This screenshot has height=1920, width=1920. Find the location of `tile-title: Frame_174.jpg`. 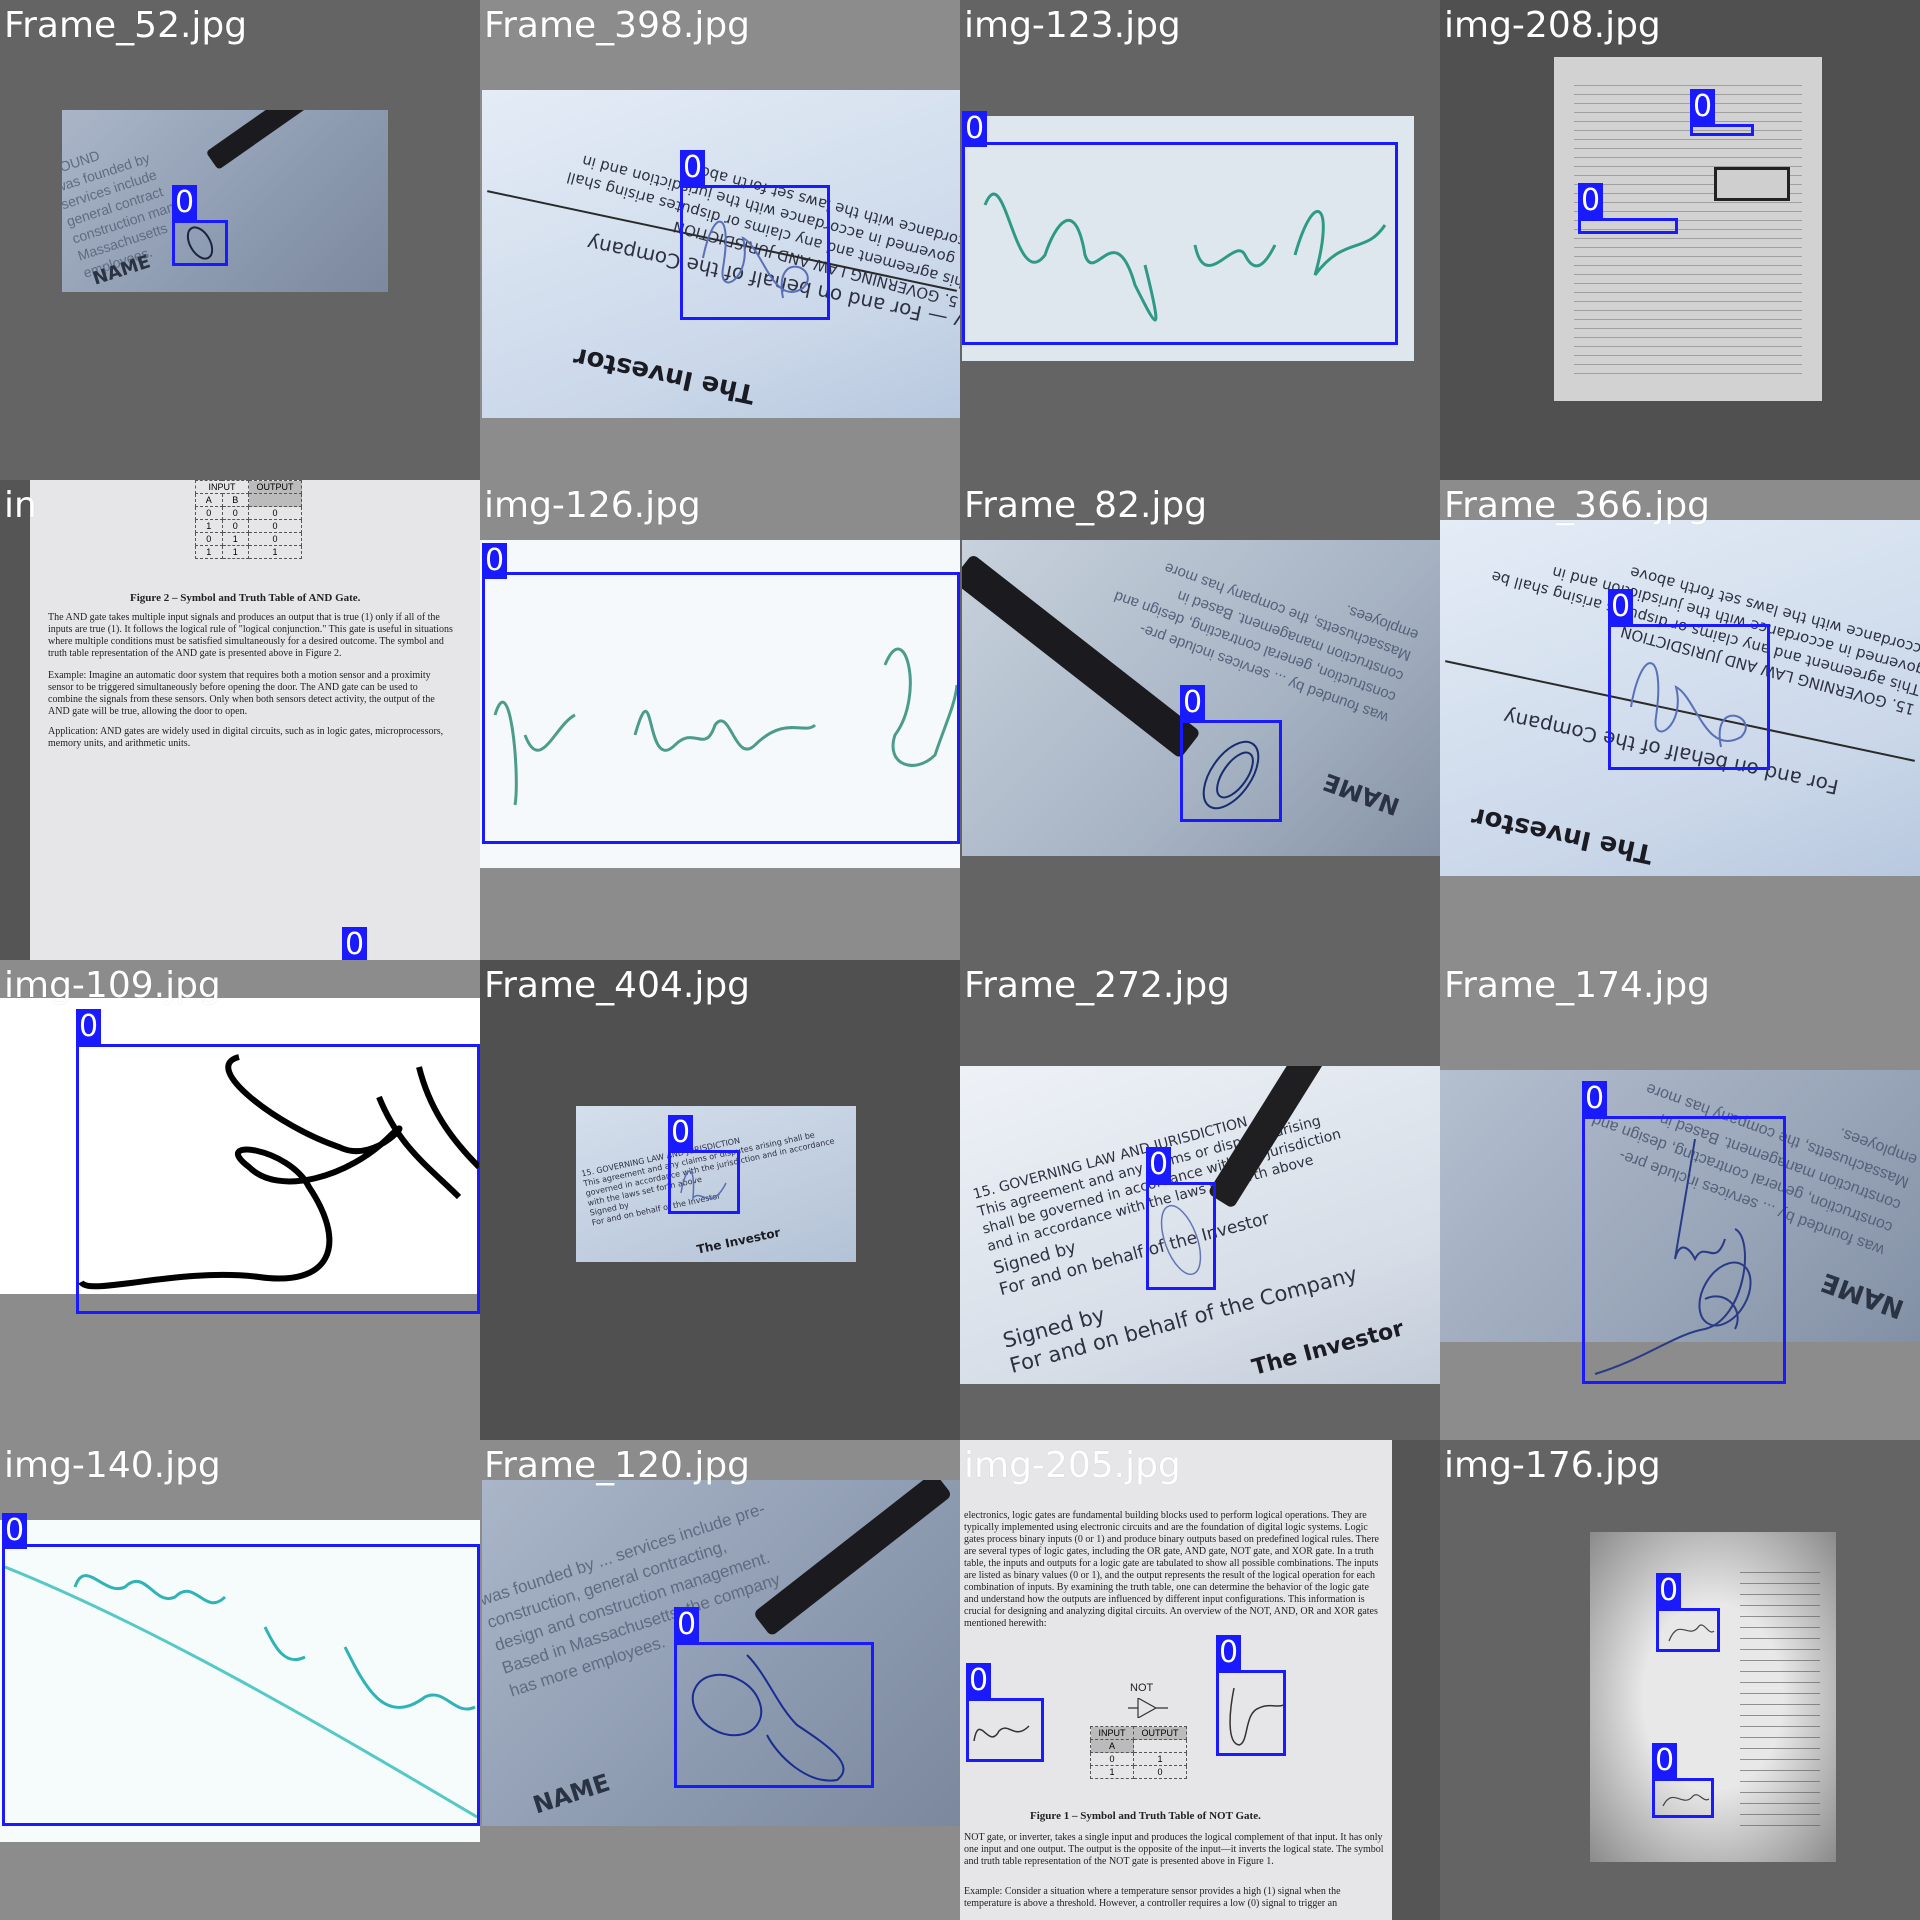

tile-title: Frame_174.jpg is located at coordinates (1577, 985).